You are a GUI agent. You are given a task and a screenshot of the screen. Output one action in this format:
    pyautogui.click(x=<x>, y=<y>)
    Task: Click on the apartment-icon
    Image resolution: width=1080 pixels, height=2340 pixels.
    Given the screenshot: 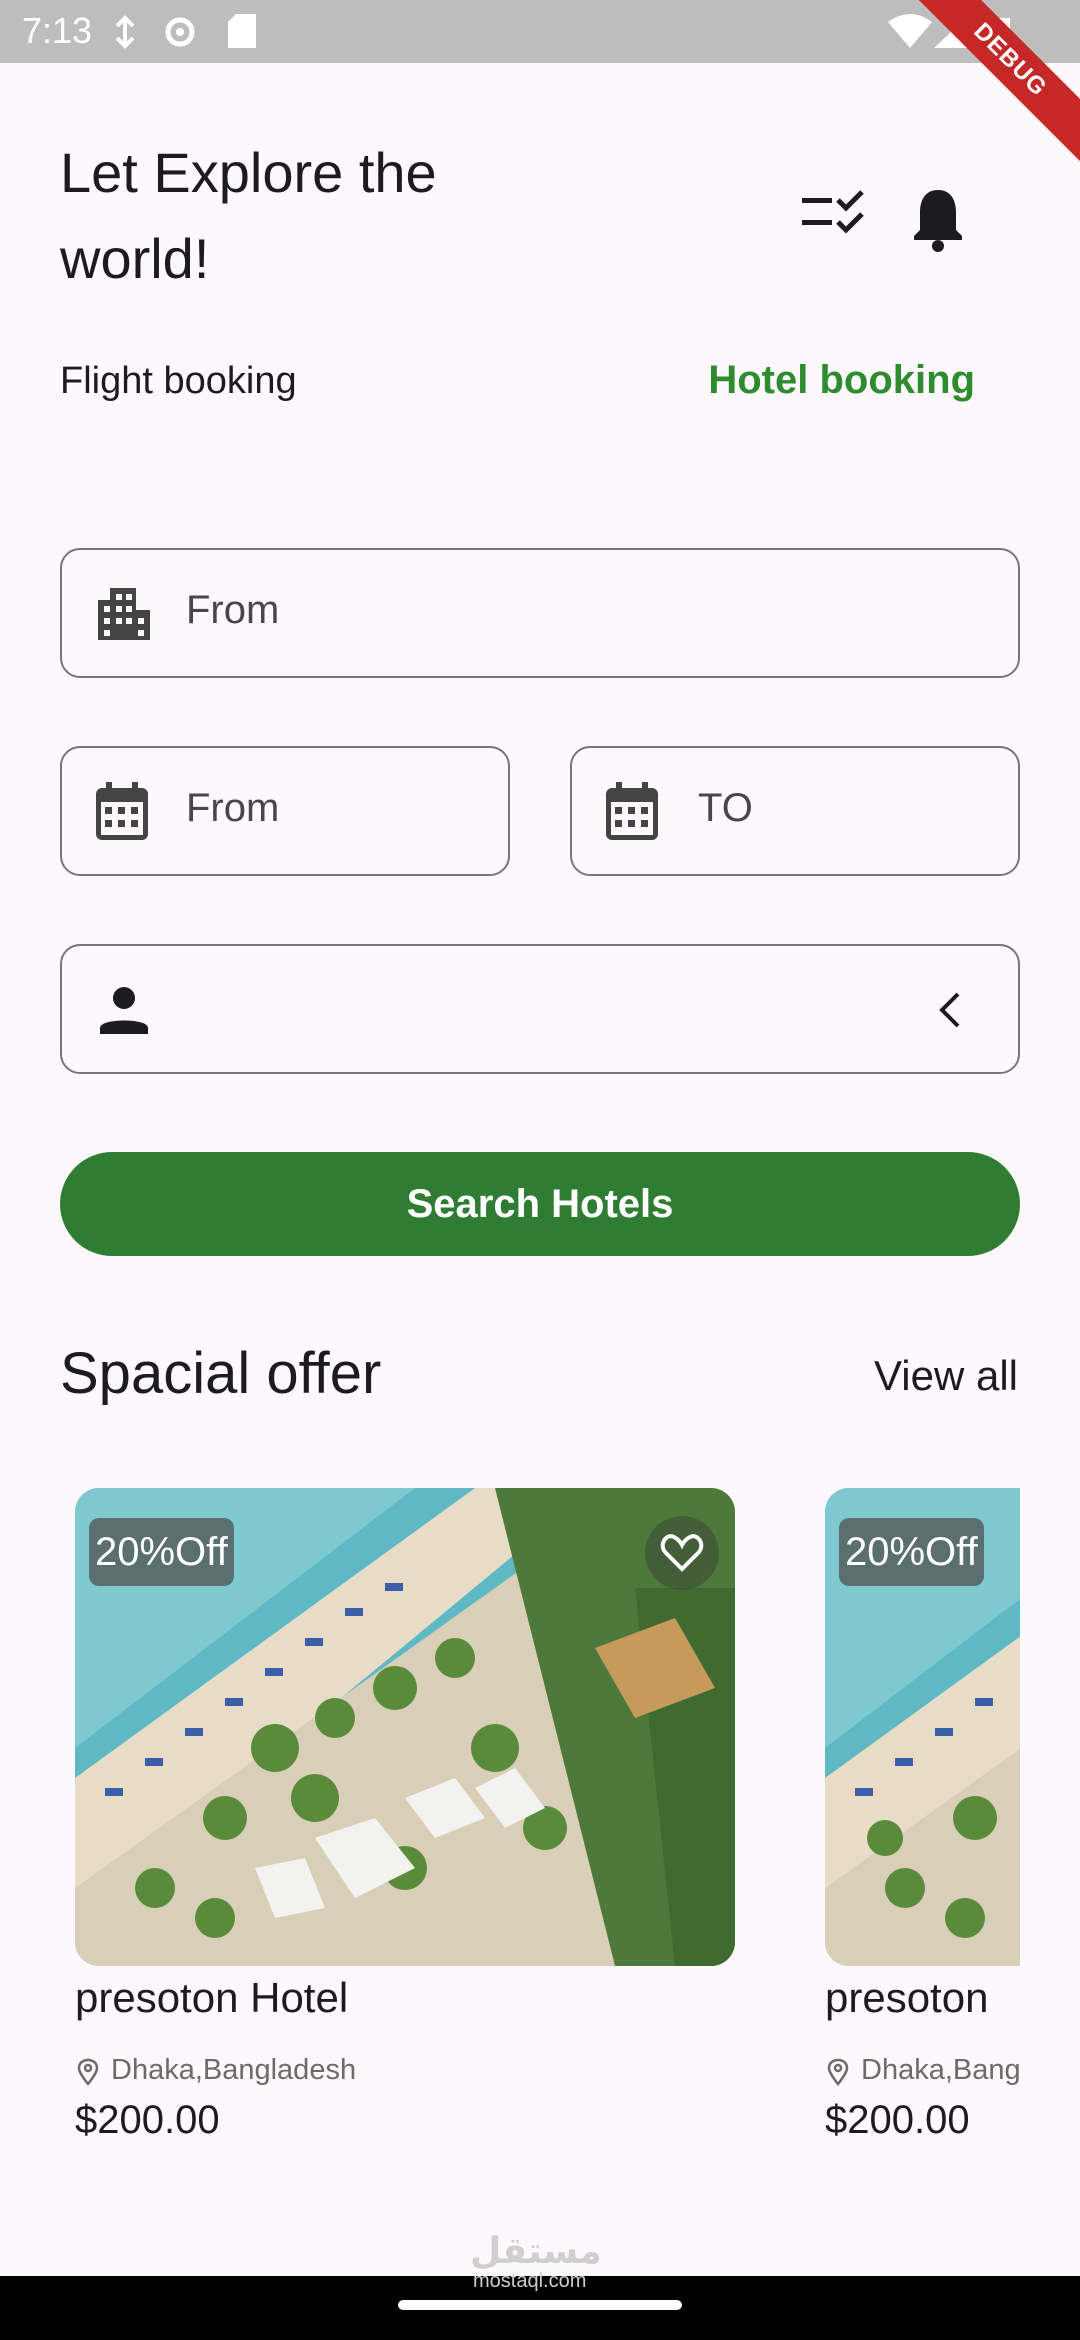 What is the action you would take?
    pyautogui.click(x=124, y=614)
    